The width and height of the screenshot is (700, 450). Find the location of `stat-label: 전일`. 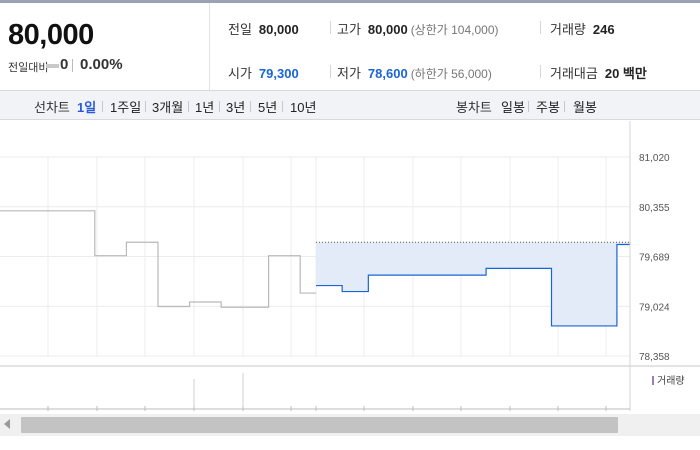

stat-label: 전일 is located at coordinates (240, 29).